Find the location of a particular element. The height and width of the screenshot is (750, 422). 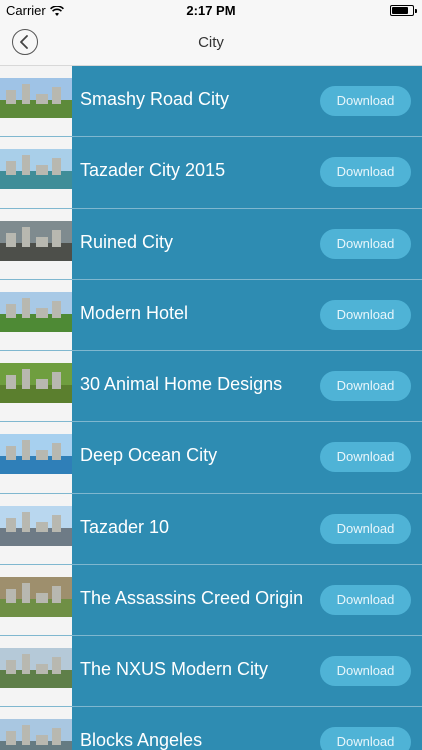

list-item: 30 Animal Home Designs Download is located at coordinates (211, 387).